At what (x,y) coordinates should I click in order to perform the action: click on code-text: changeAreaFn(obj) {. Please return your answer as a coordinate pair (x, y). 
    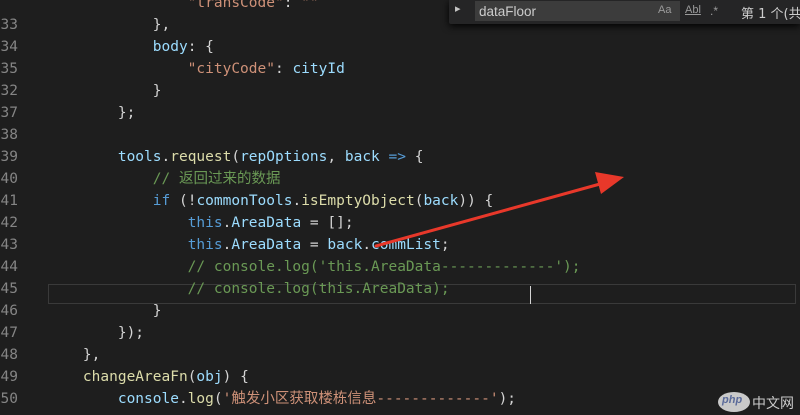
    Looking at the image, I should click on (148, 377).